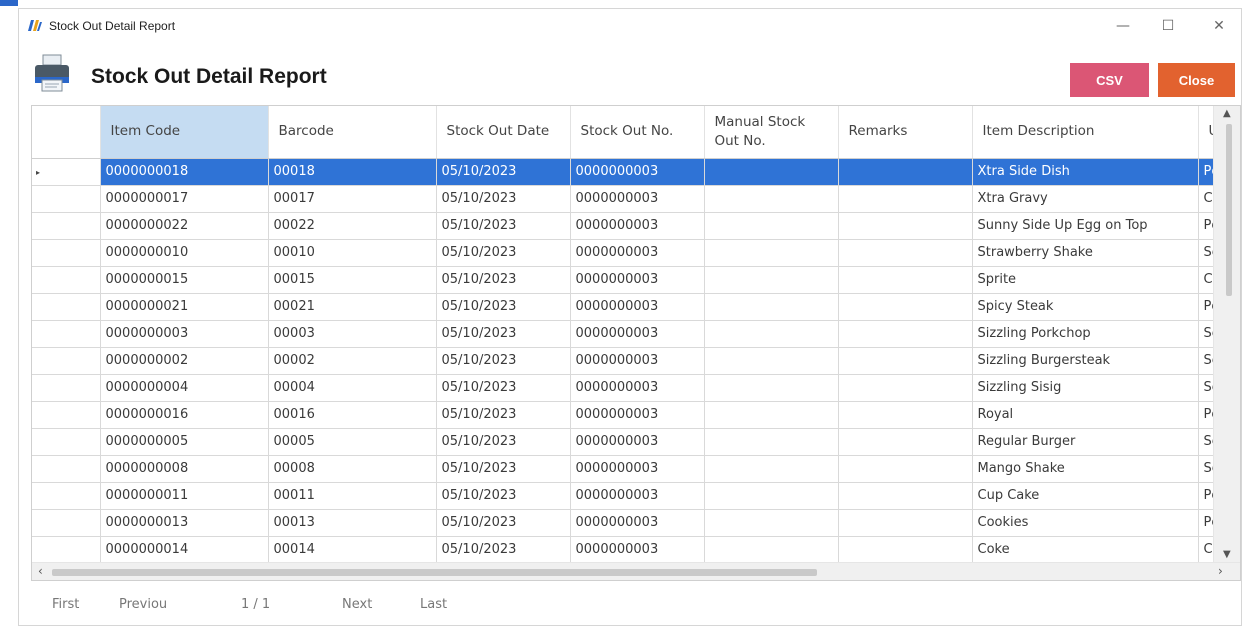 This screenshot has height=628, width=1248. Describe the element at coordinates (184, 496) in the screenshot. I see `cell-item-code: 0000000011` at that location.